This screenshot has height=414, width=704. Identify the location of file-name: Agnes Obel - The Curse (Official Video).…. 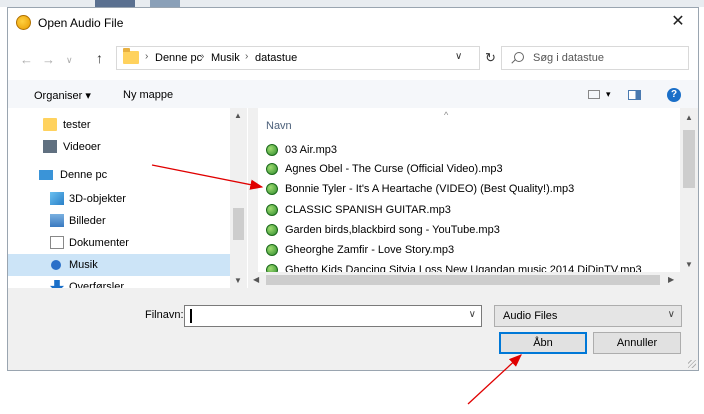
(394, 169).